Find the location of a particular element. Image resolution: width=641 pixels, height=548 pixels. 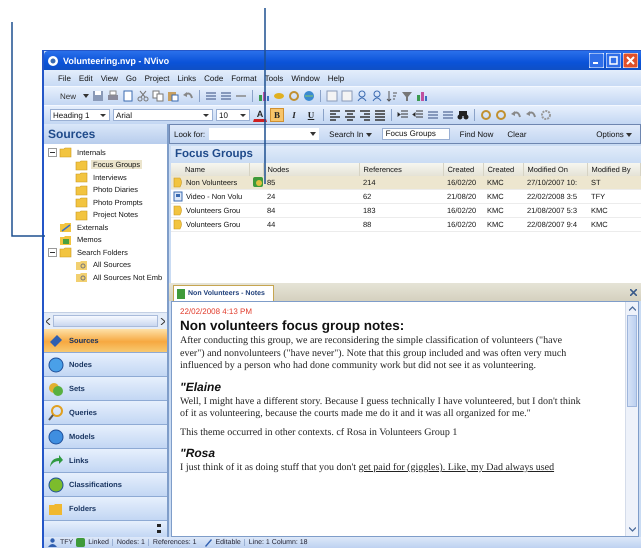

style-dropdown: Heading 1 is located at coordinates (80, 115).